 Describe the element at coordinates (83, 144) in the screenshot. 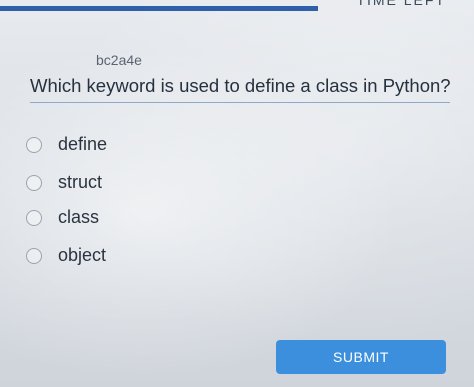

I see `option-label: define` at that location.